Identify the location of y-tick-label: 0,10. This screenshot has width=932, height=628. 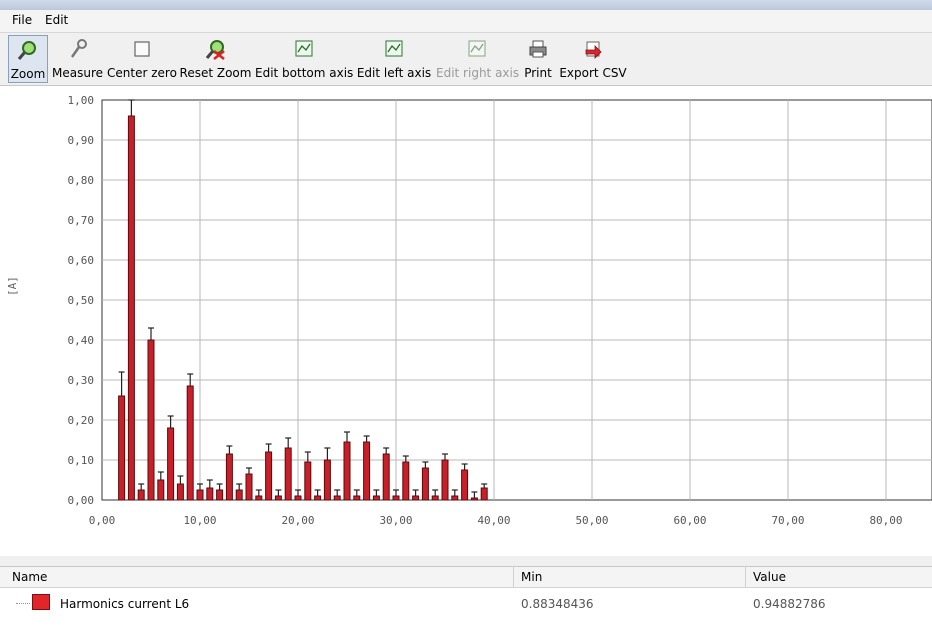
(81, 460).